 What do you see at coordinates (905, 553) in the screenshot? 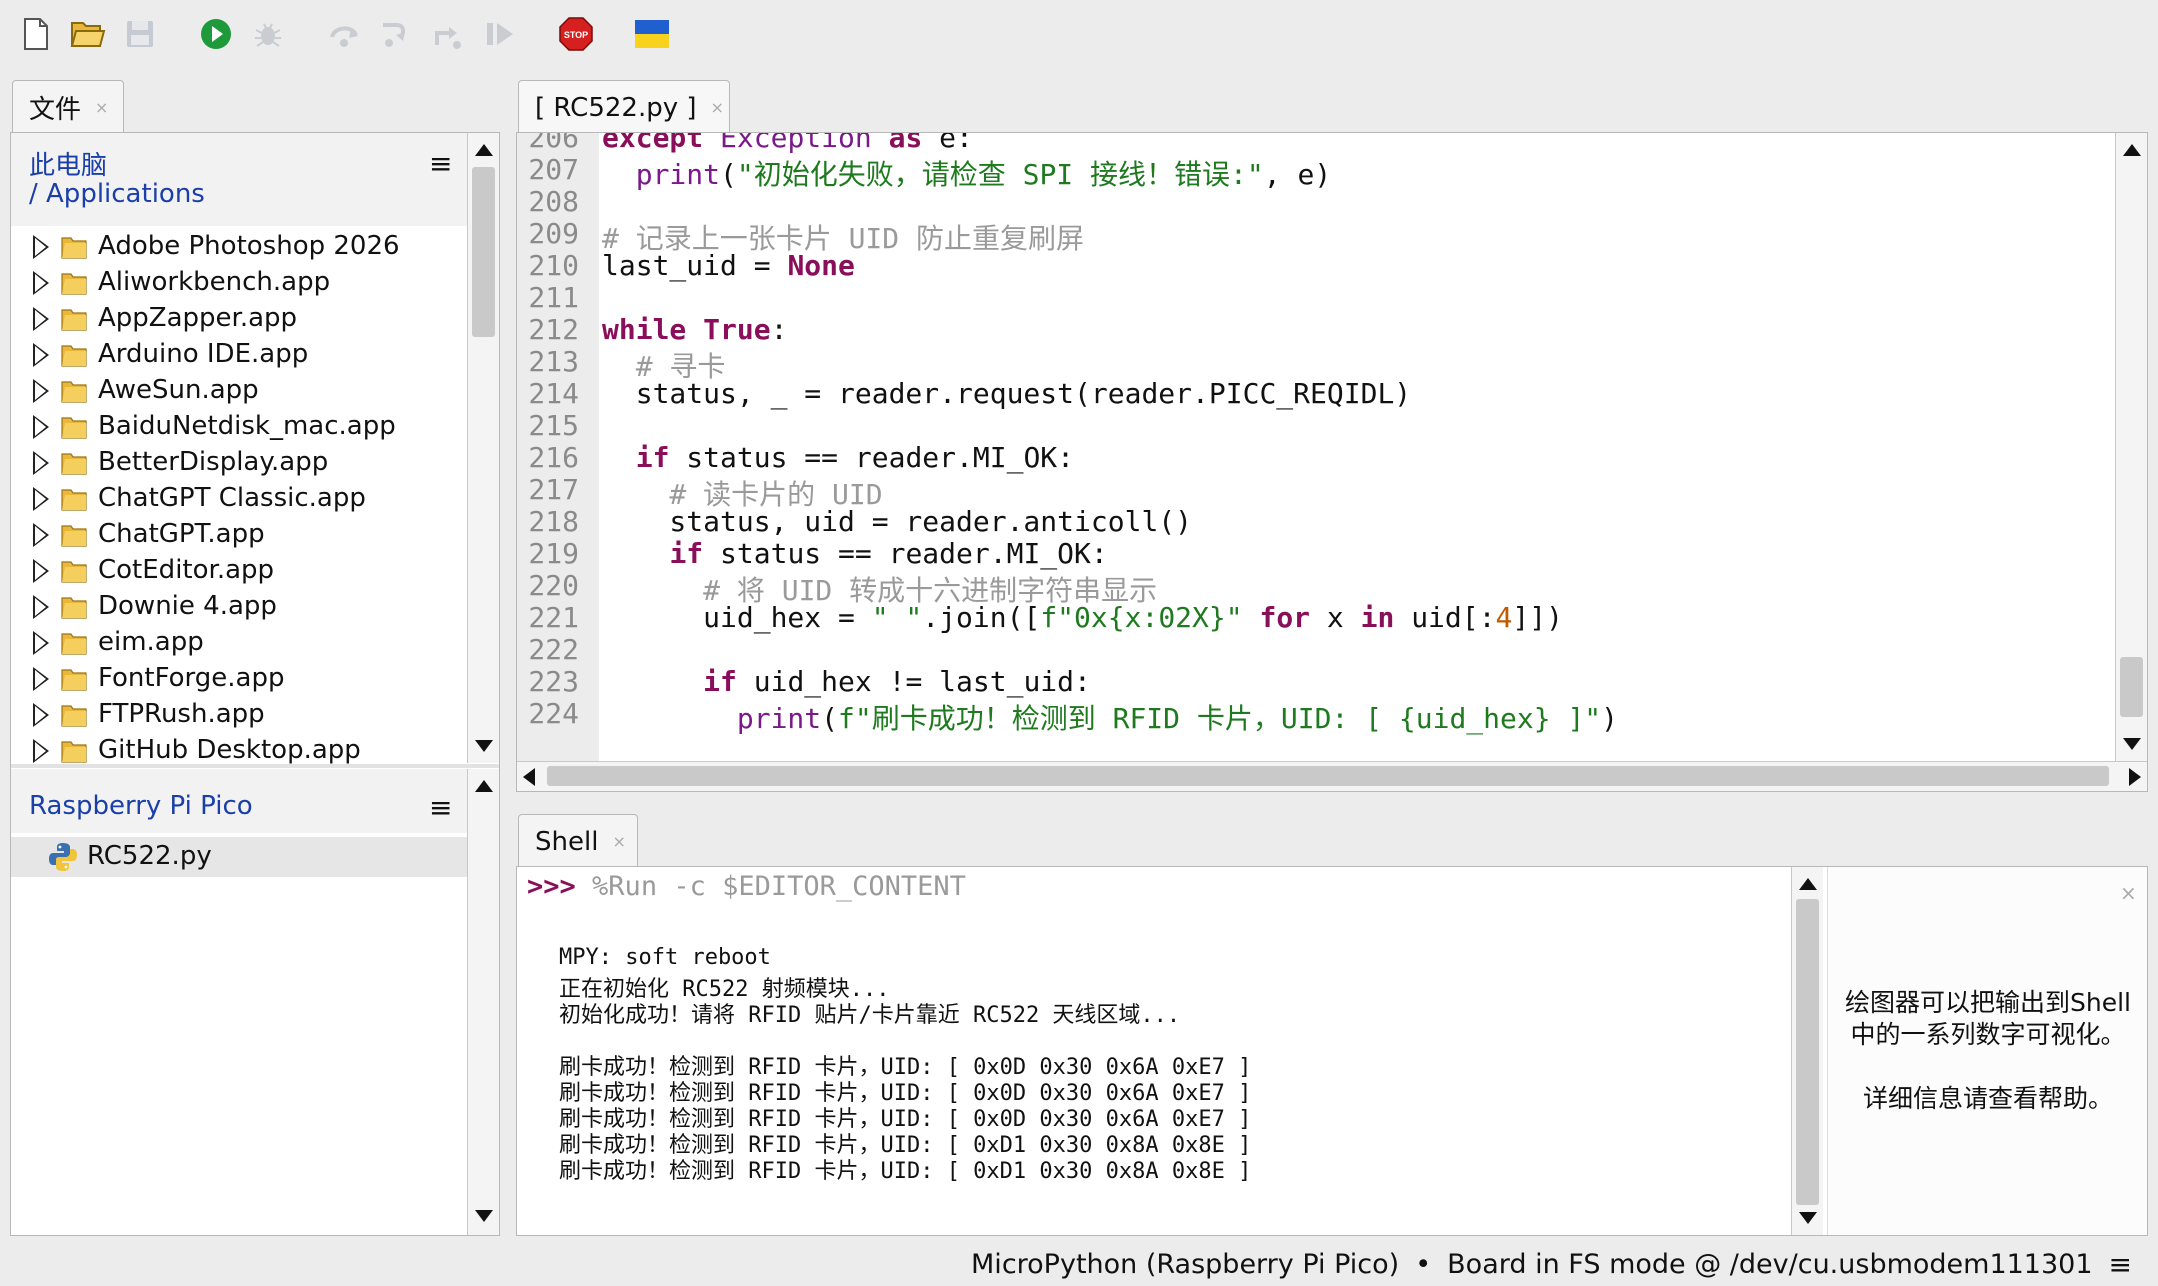
I see `code-token: status == reader.MI_OK:` at bounding box center [905, 553].